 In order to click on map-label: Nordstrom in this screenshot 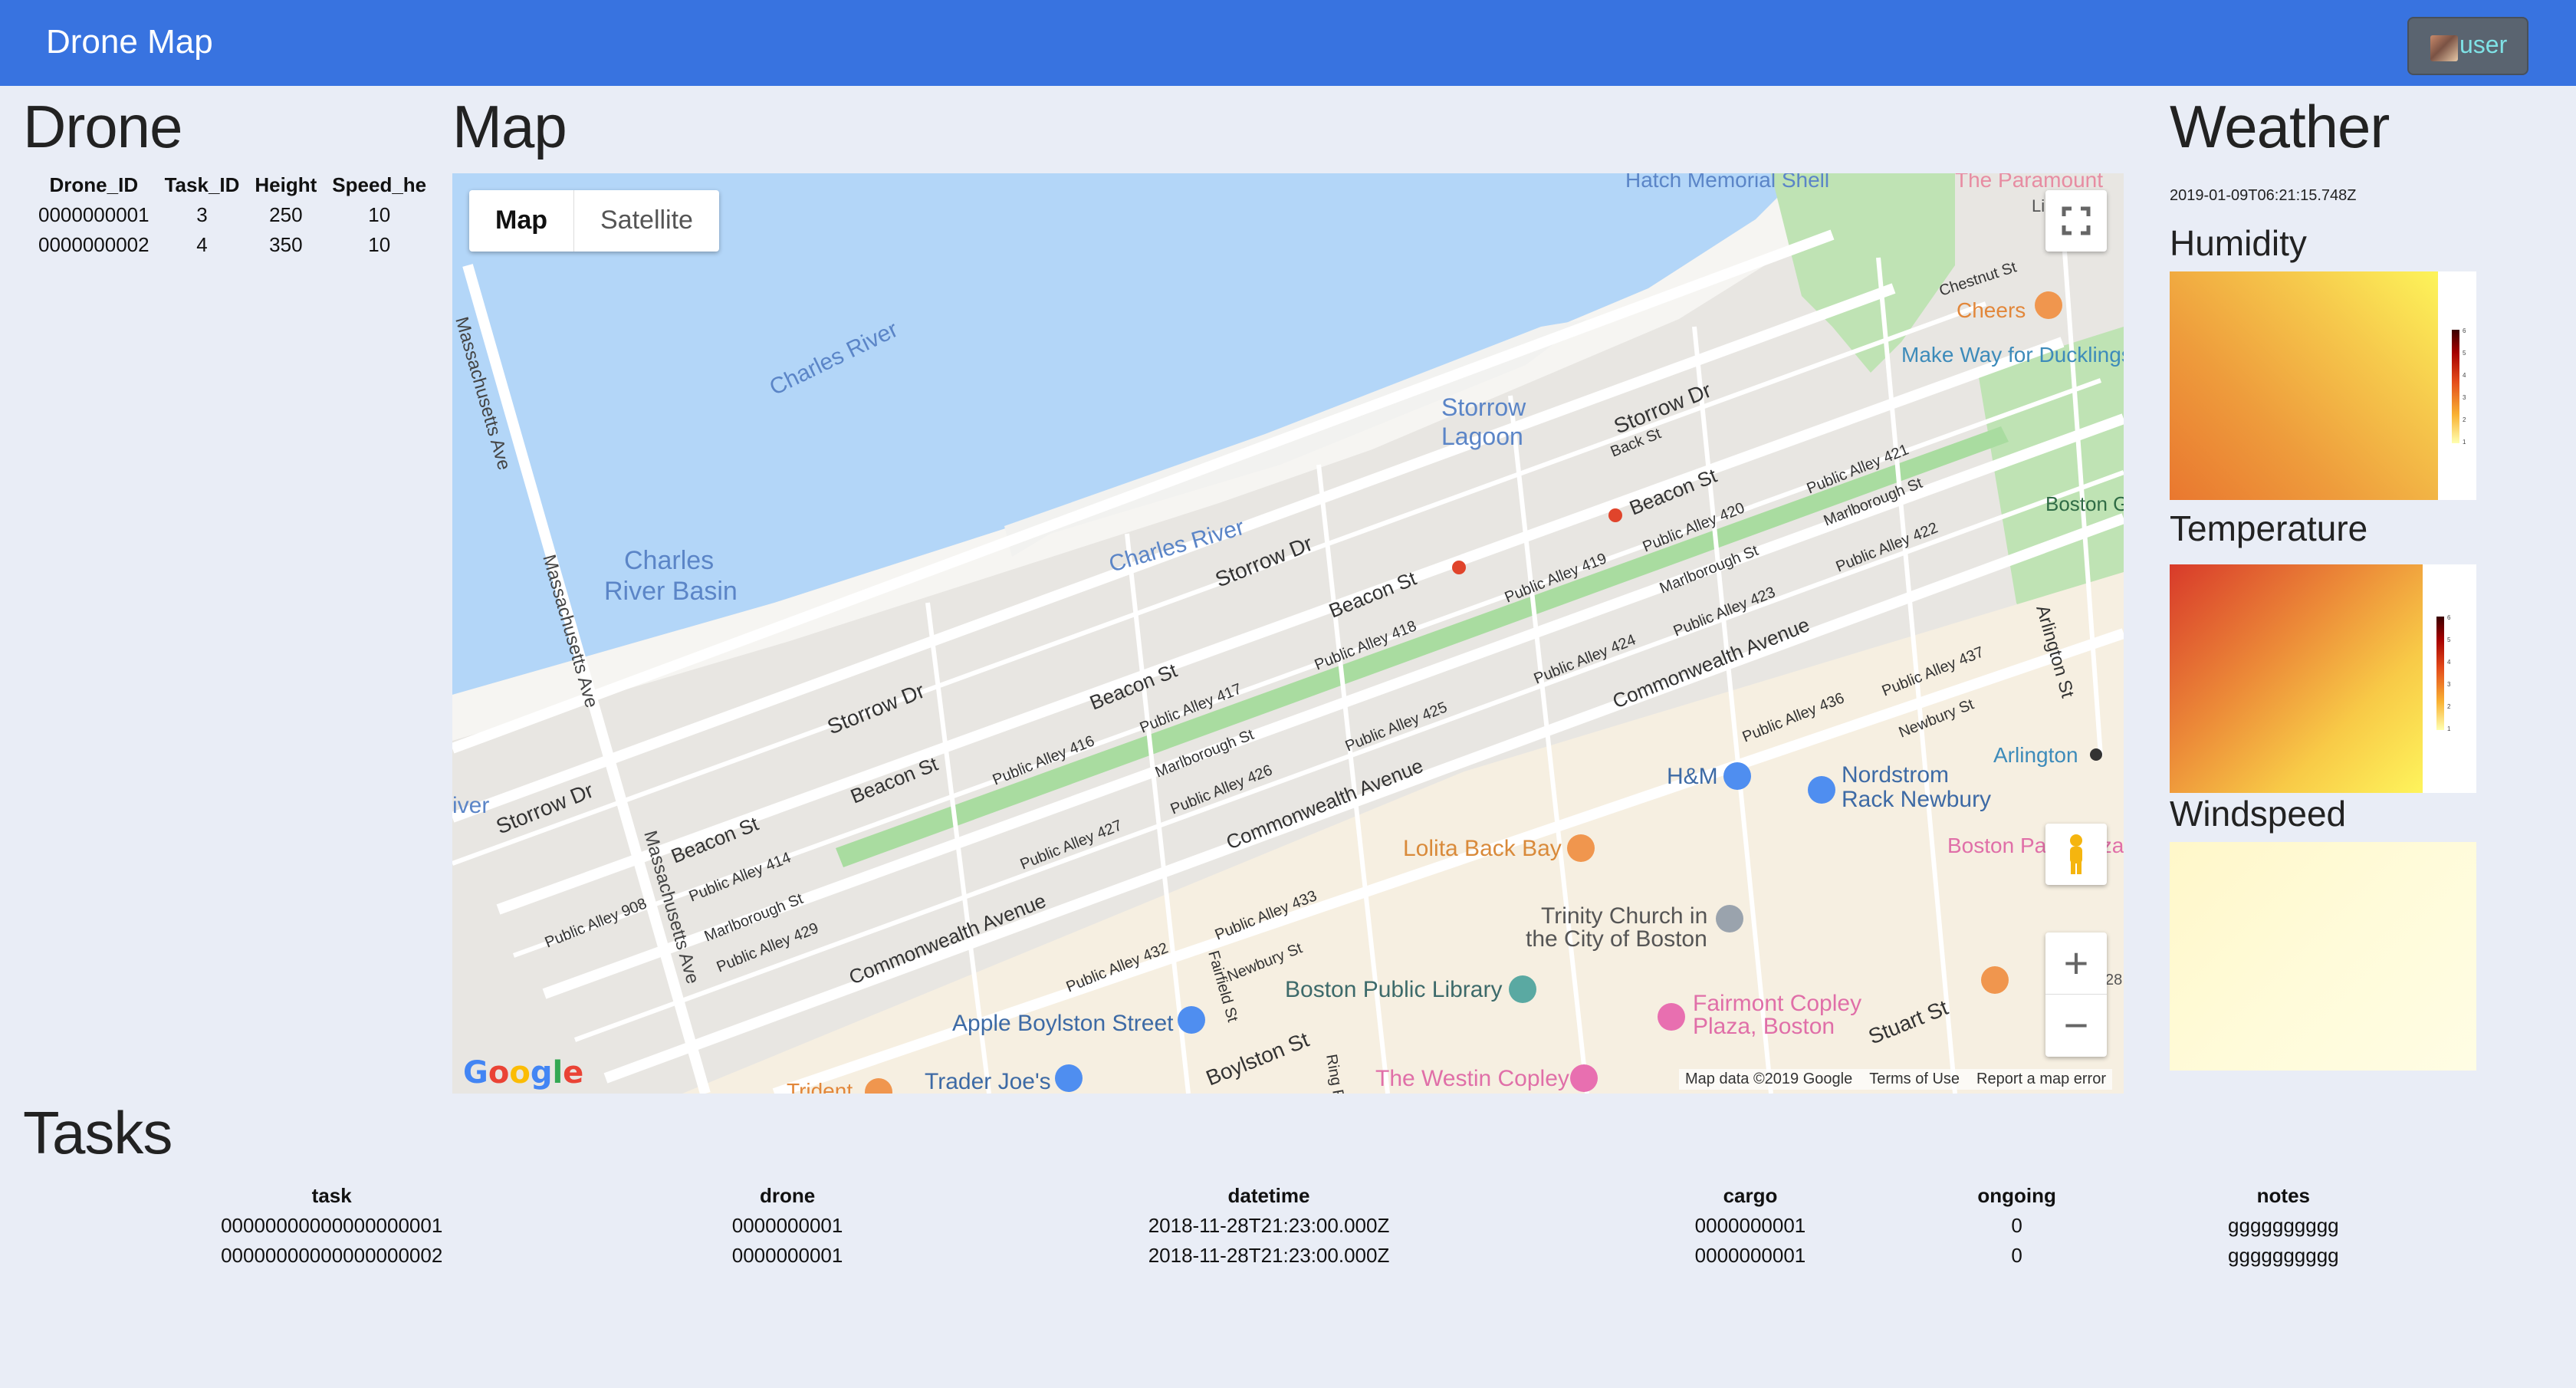, I will do `click(1895, 775)`.